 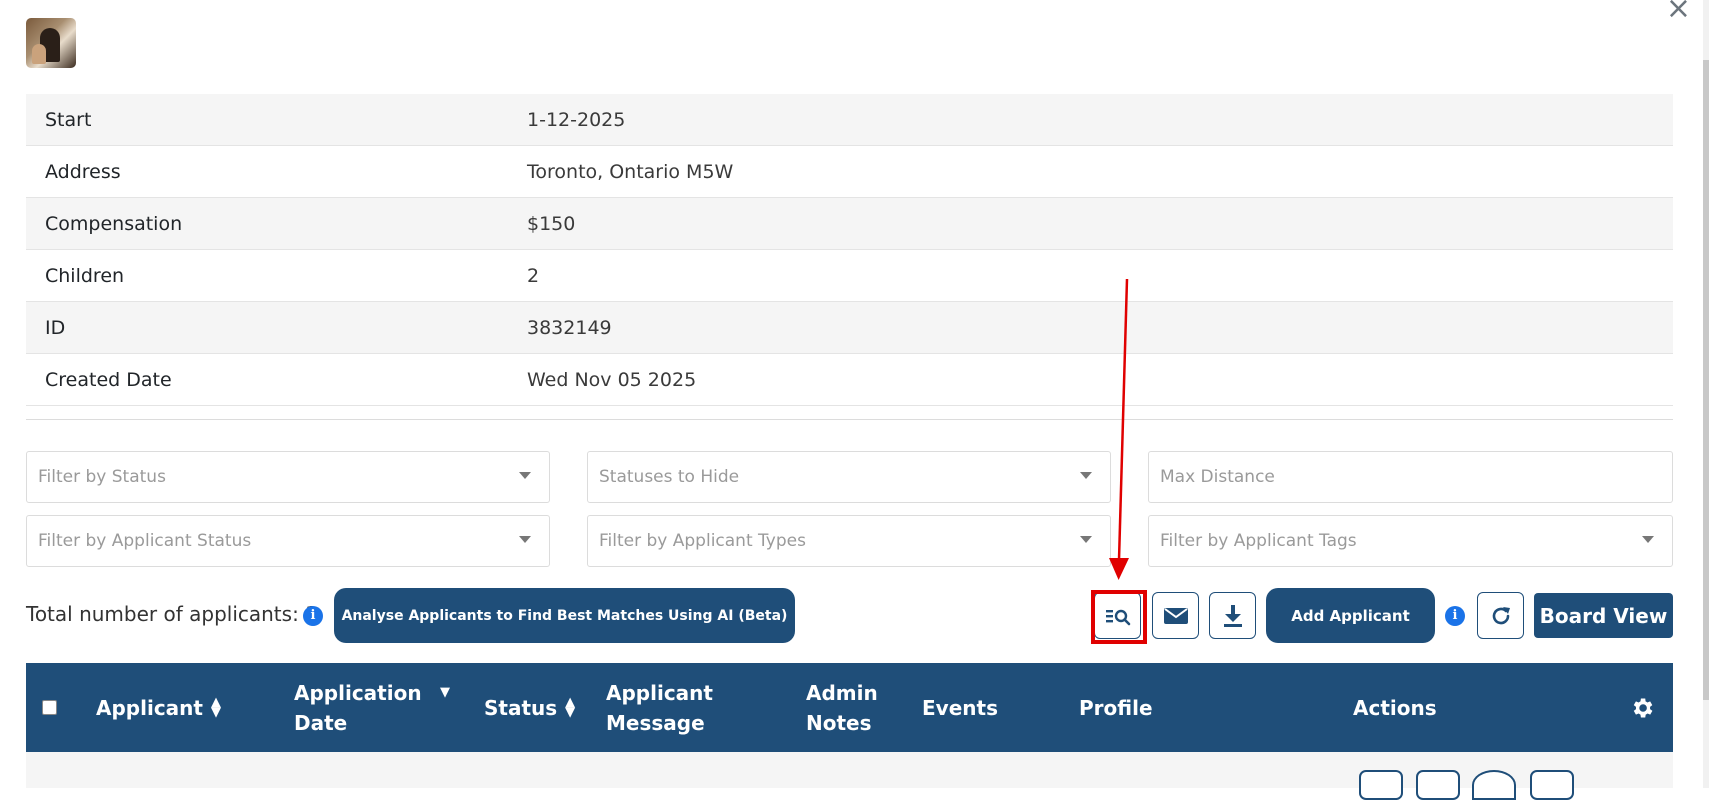 I want to click on column-profile: Profile, so click(x=1116, y=707).